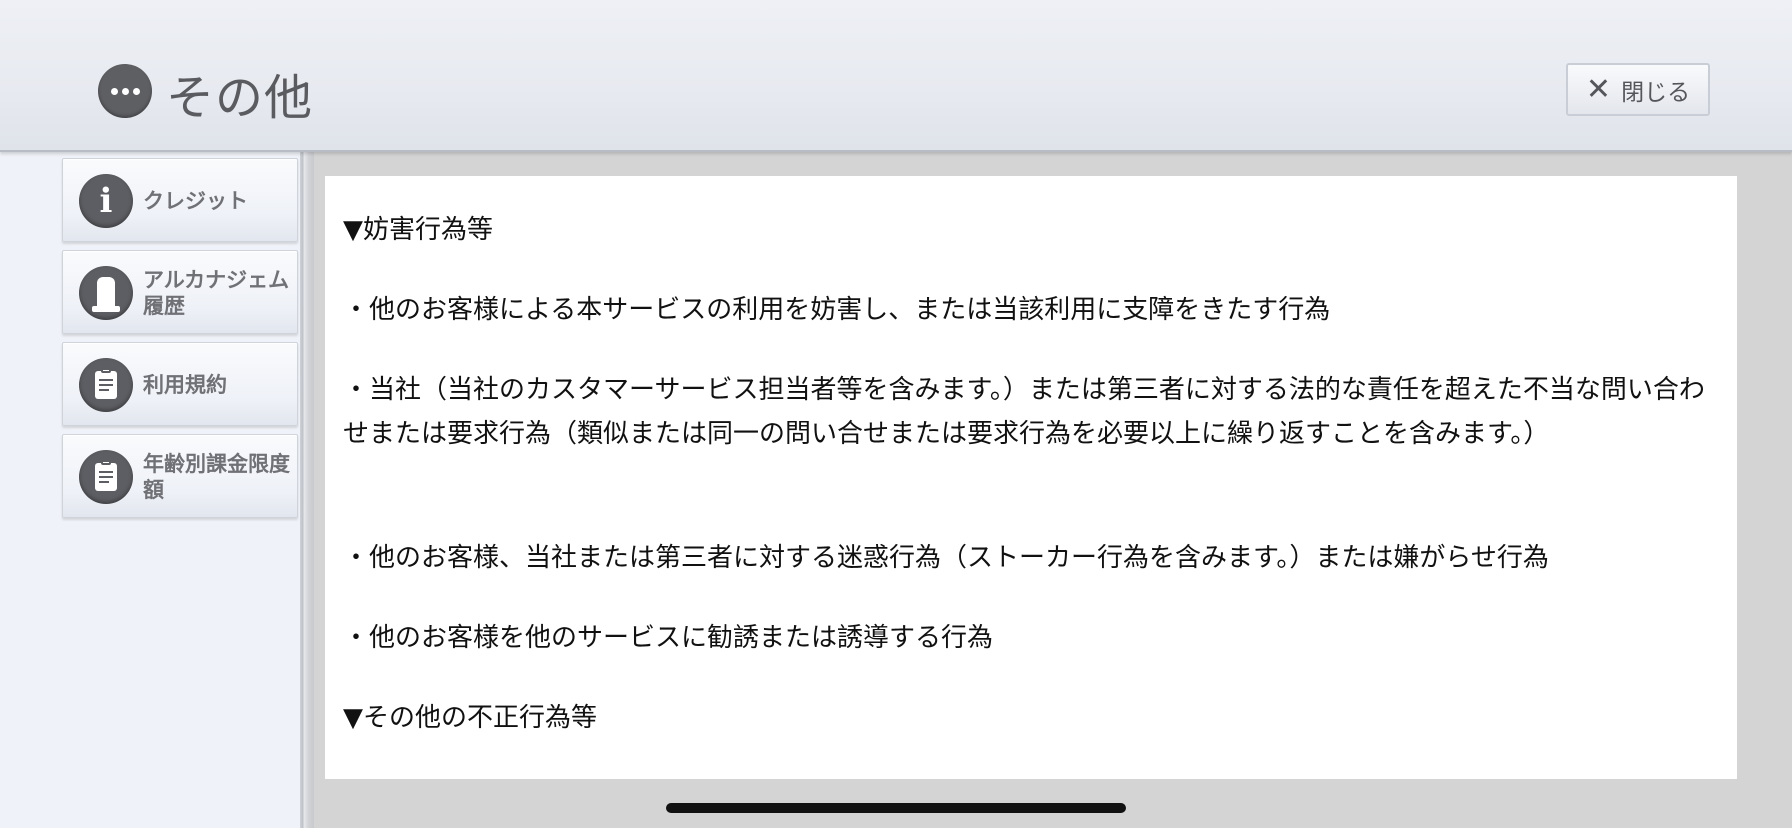 The image size is (1792, 828). I want to click on section-heading: ▼その他の不正行為等, so click(470, 718).